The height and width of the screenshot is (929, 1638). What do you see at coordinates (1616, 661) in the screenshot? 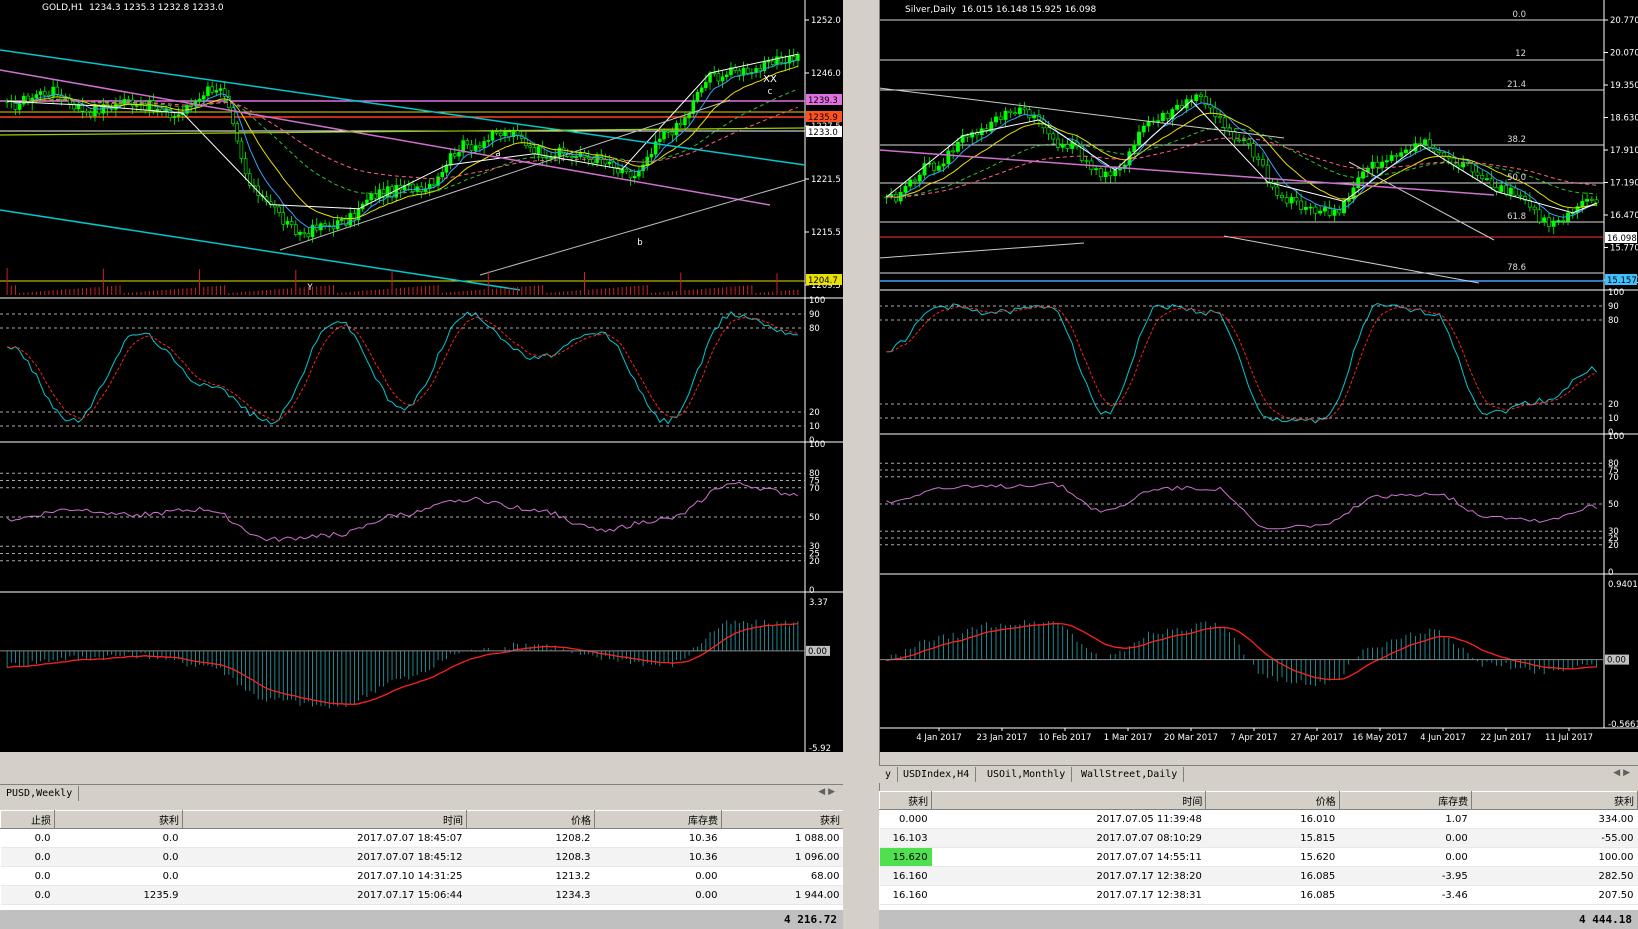
I see `macd-tick-label: 0.00` at bounding box center [1616, 661].